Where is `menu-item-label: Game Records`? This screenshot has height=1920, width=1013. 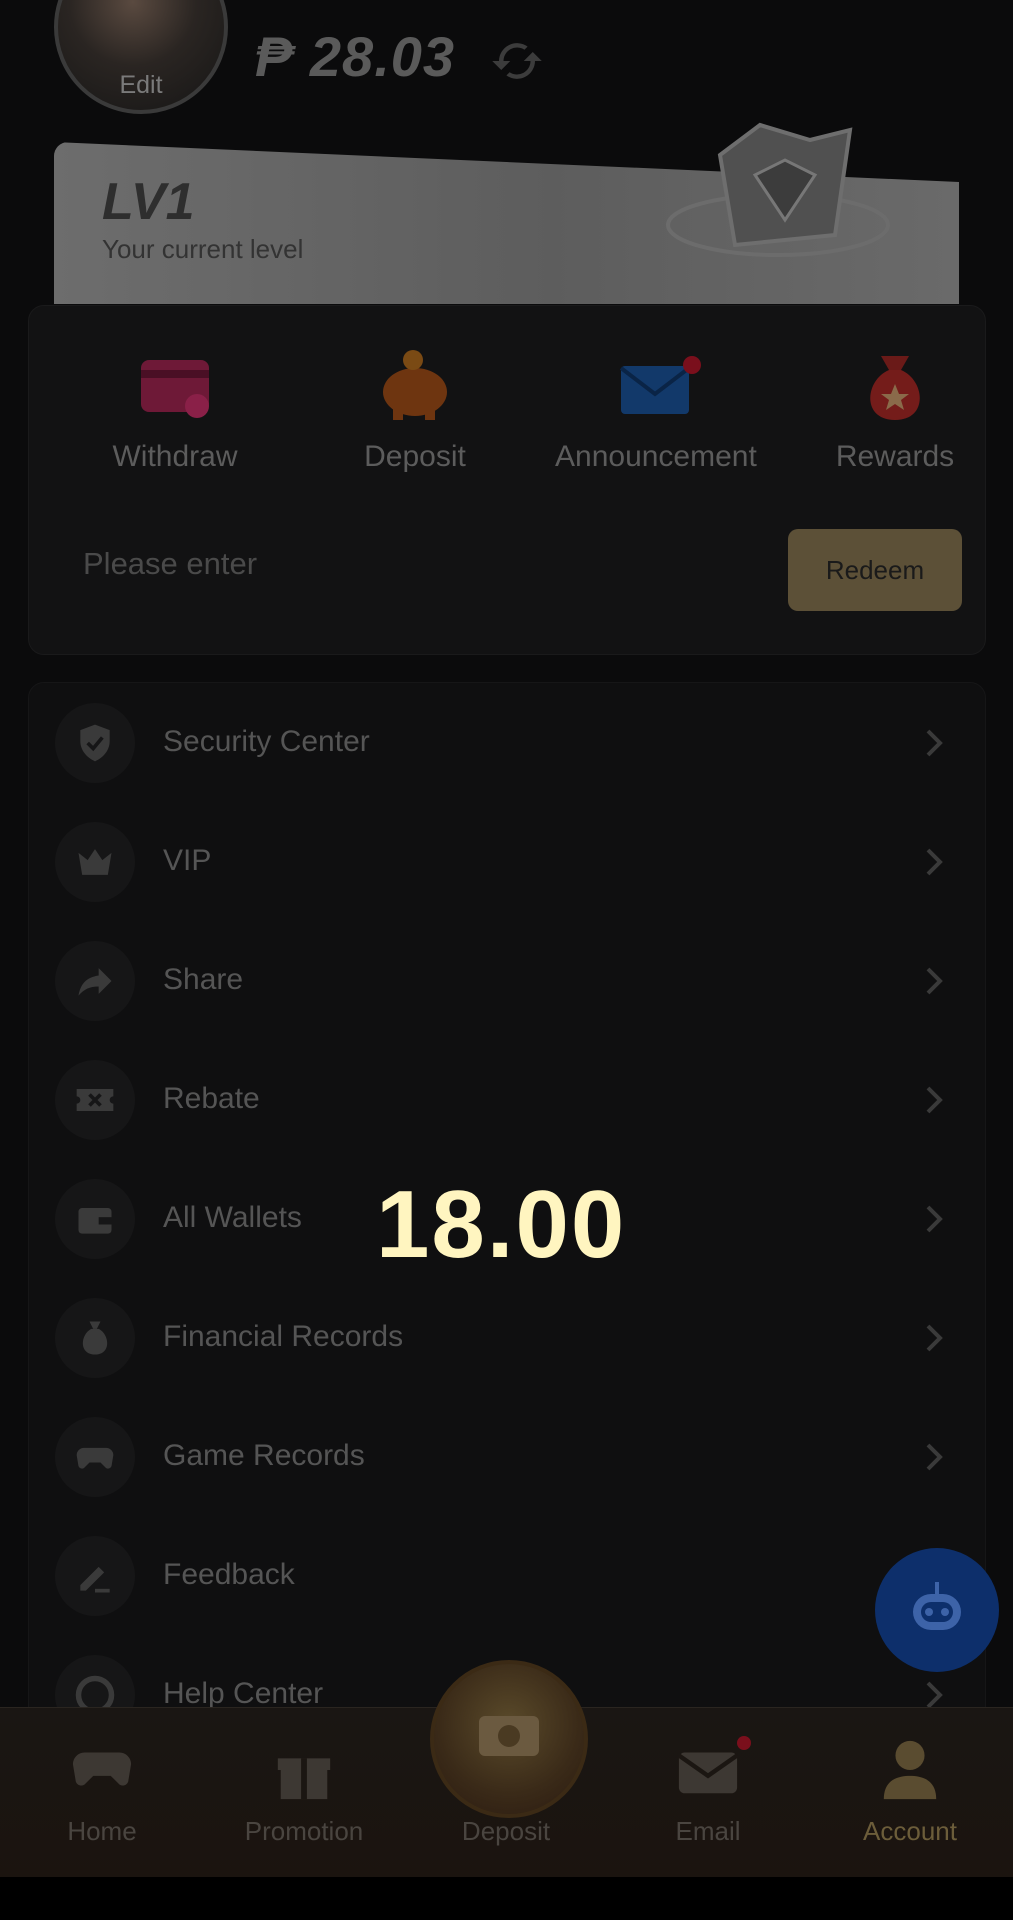 menu-item-label: Game Records is located at coordinates (264, 1455).